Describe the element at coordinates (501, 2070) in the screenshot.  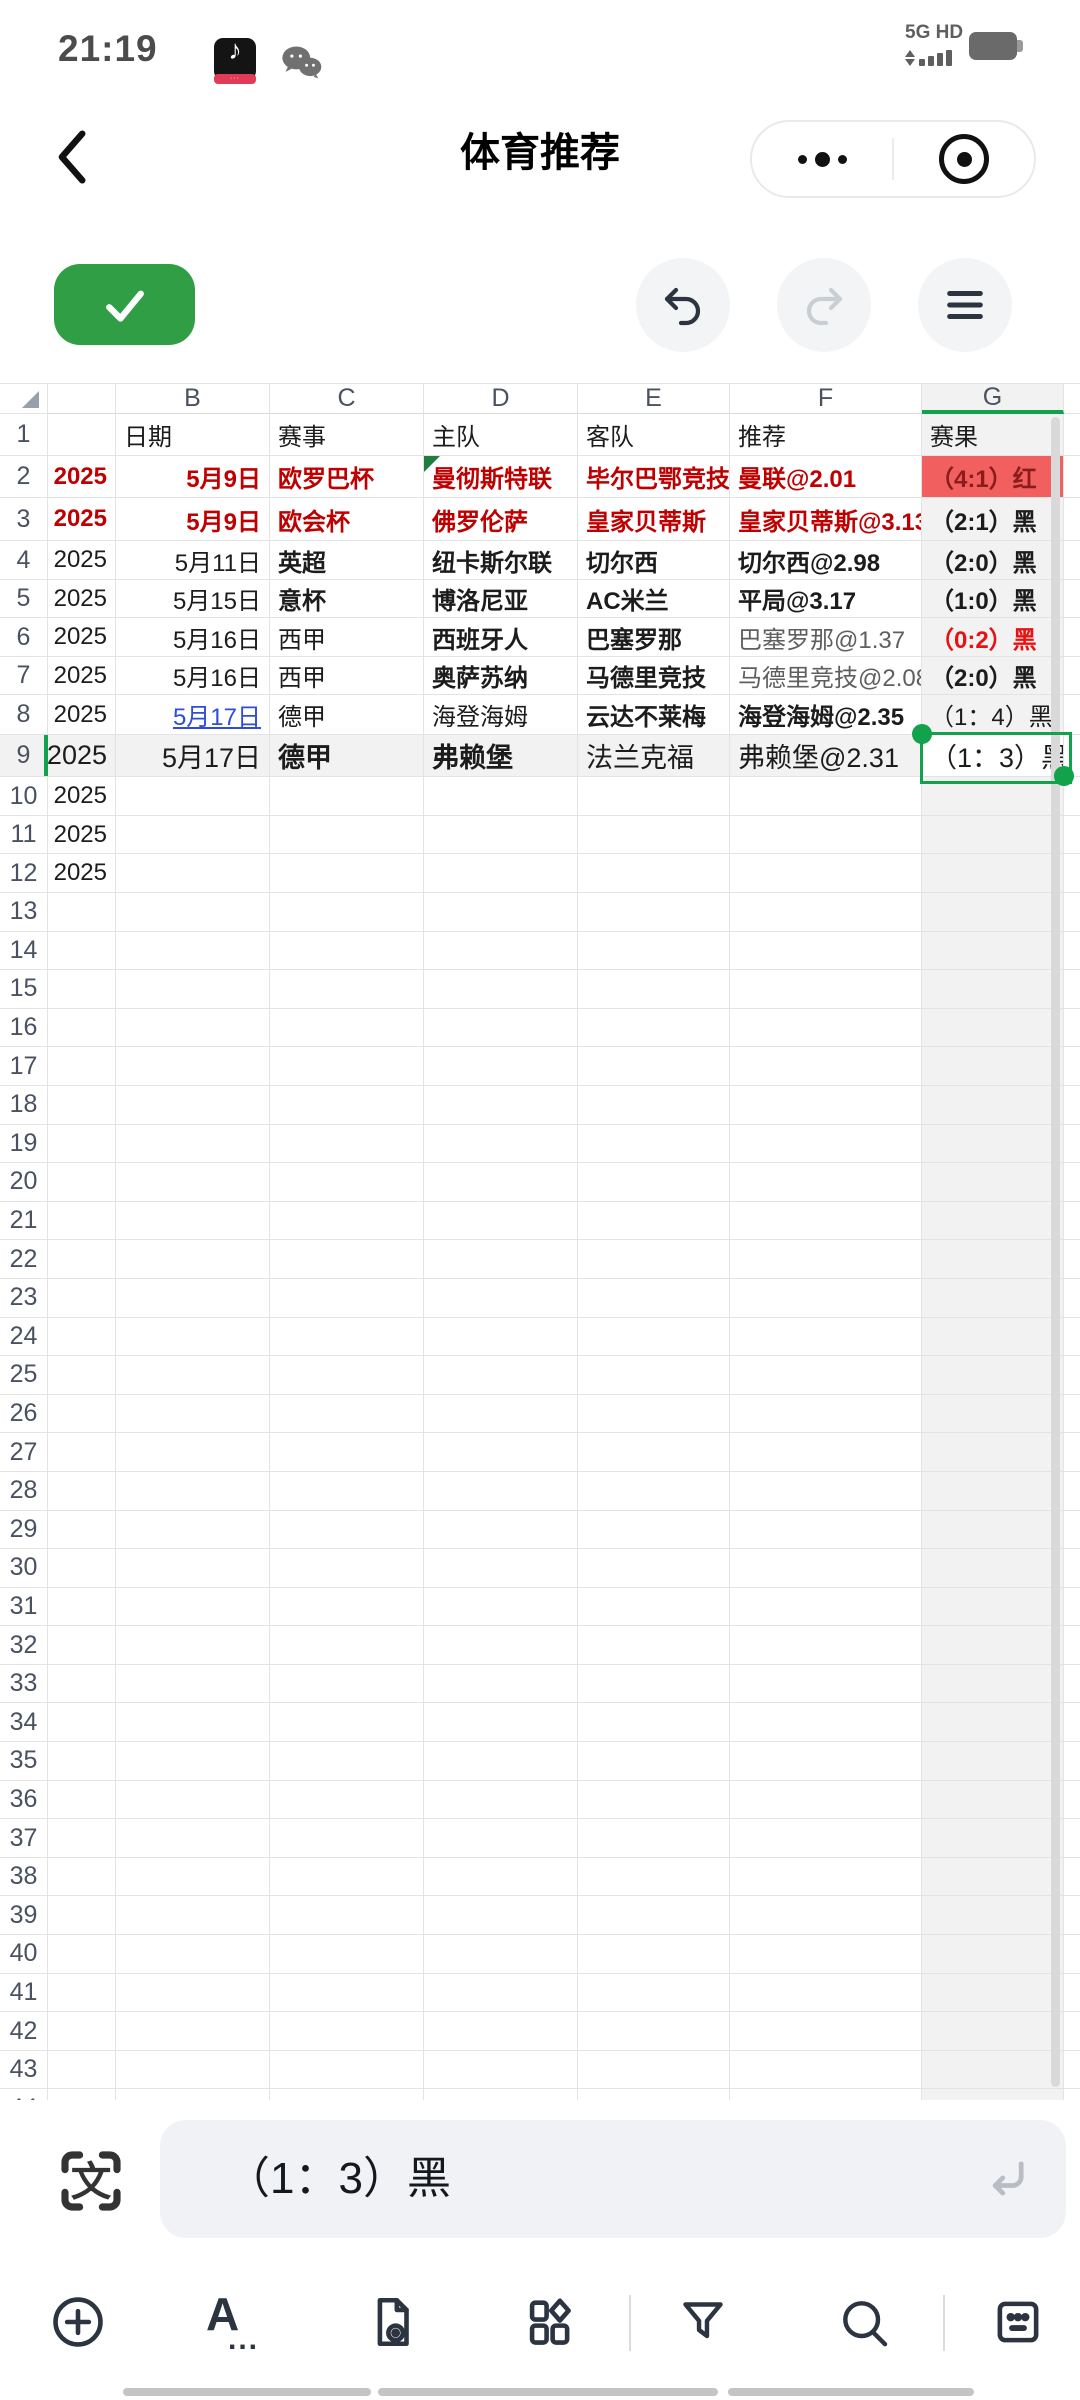
I see `cell-D43` at that location.